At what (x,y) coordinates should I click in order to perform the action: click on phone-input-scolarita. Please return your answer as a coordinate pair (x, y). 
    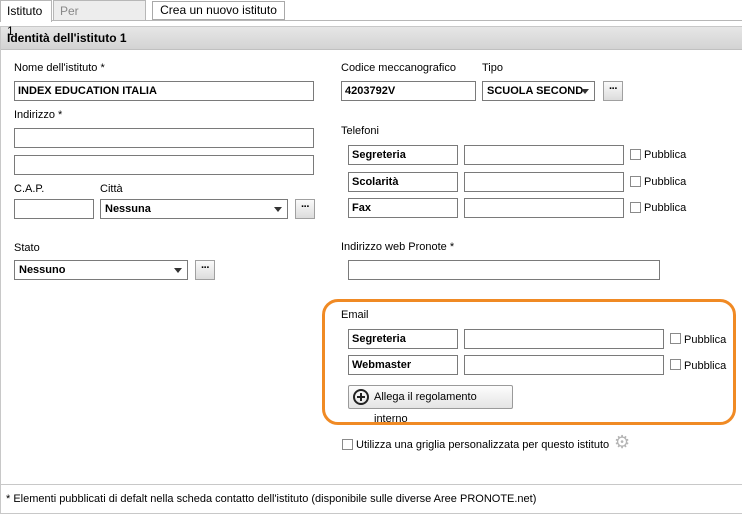
    Looking at the image, I should click on (544, 182).